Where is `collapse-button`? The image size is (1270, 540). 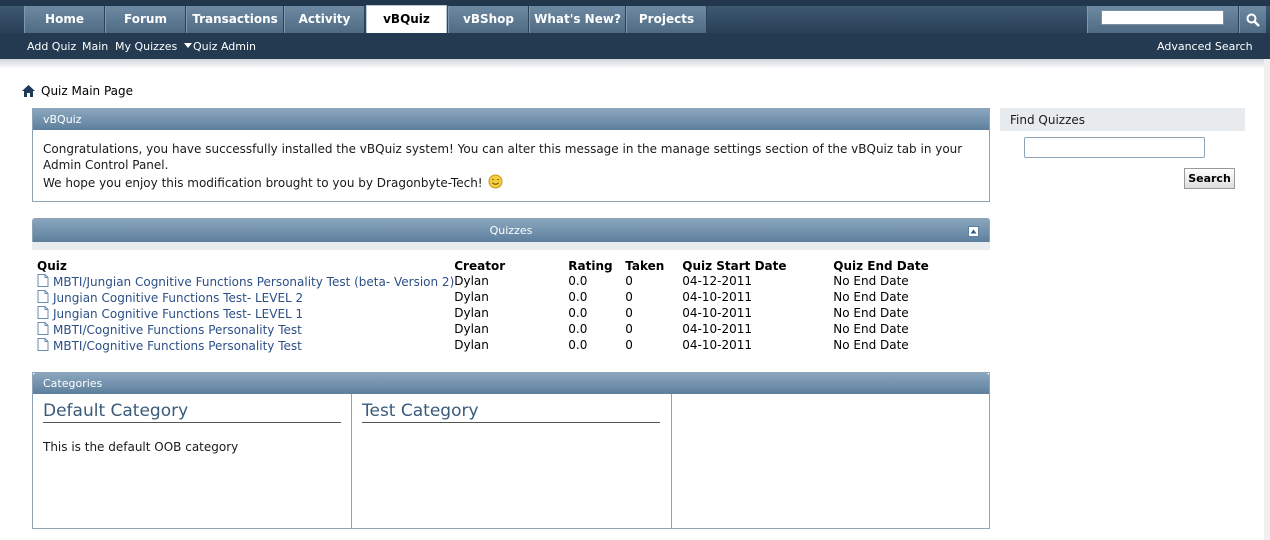
collapse-button is located at coordinates (973, 231).